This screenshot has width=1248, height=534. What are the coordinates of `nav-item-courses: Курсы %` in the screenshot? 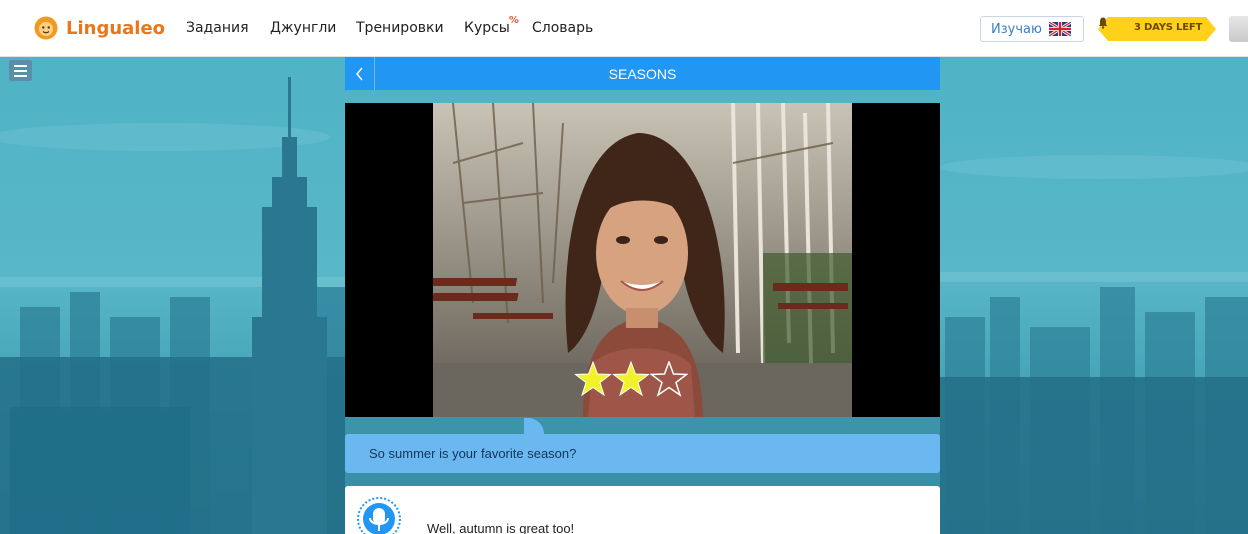 It's located at (491, 25).